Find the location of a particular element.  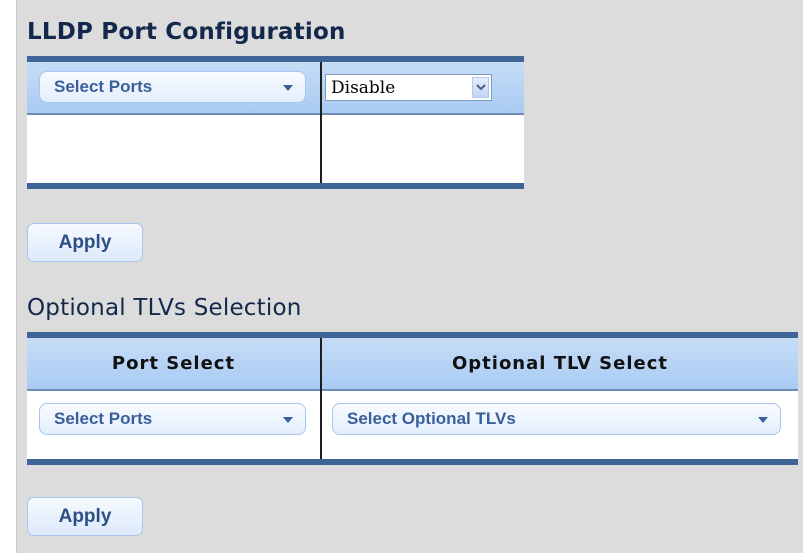

optional-tlv-select-header: Optional TLV Select is located at coordinates (560, 364).